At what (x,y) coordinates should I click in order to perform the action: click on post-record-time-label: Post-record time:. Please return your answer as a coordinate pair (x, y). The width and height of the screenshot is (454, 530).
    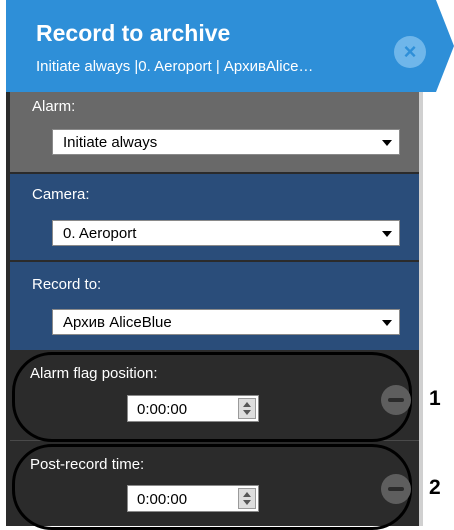
    Looking at the image, I should click on (87, 464).